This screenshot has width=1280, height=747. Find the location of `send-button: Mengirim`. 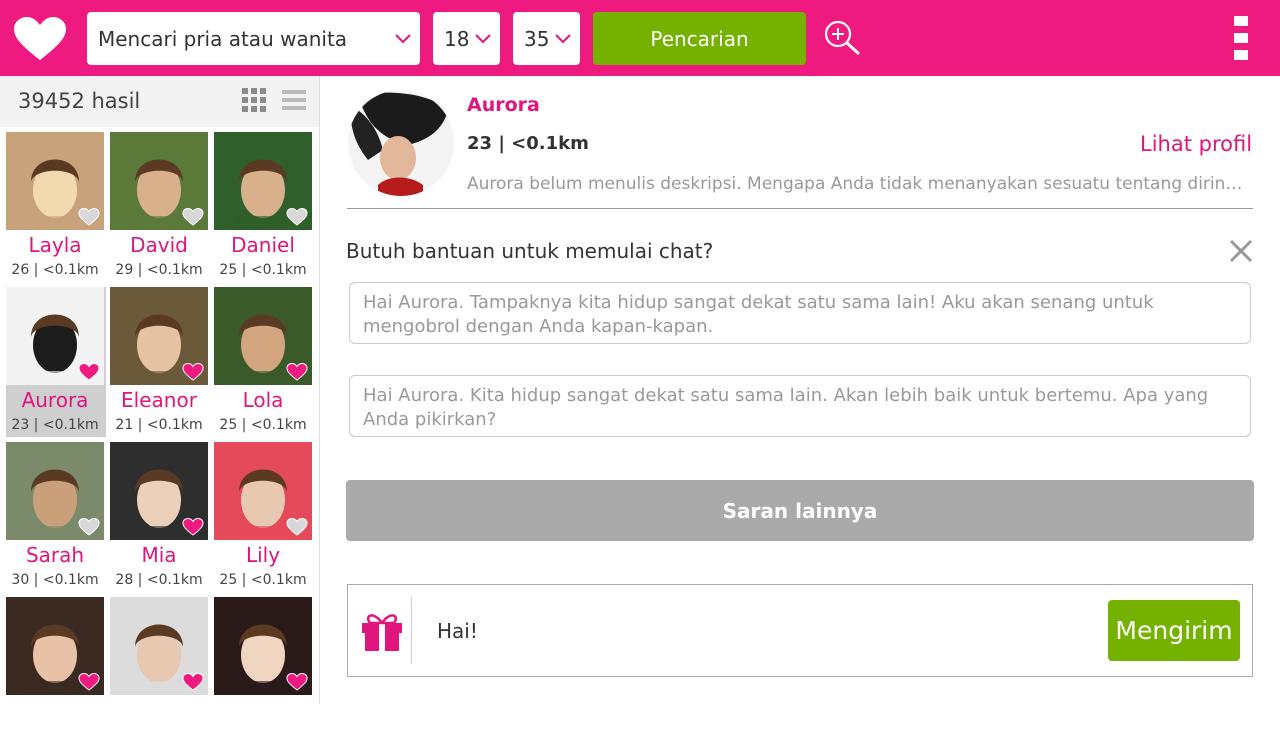

send-button: Mengirim is located at coordinates (1174, 630).